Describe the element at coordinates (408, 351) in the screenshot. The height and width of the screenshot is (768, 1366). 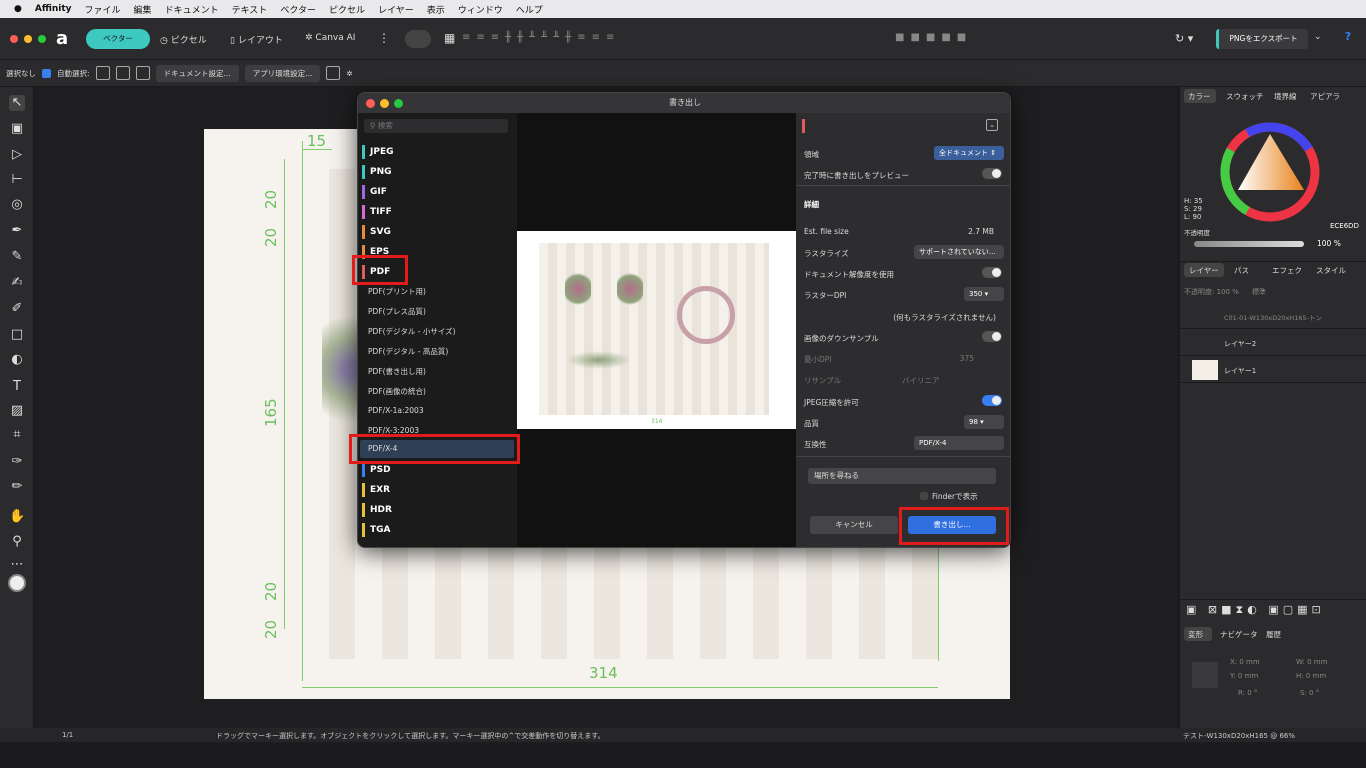
I see `preset-pdf-digital-high: PDF(デジタル - 高品質)` at that location.